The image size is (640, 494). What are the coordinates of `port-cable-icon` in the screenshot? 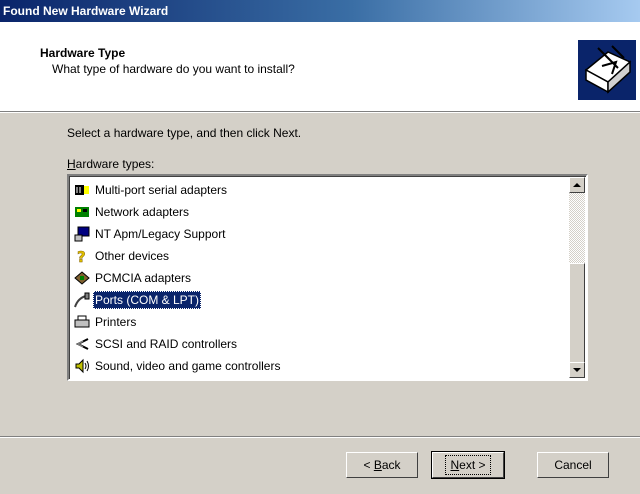 It's located at (82, 300).